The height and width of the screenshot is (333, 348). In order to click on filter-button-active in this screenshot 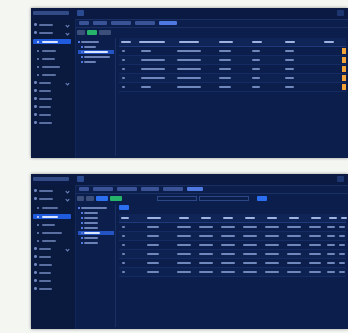, I will do `click(102, 198)`.